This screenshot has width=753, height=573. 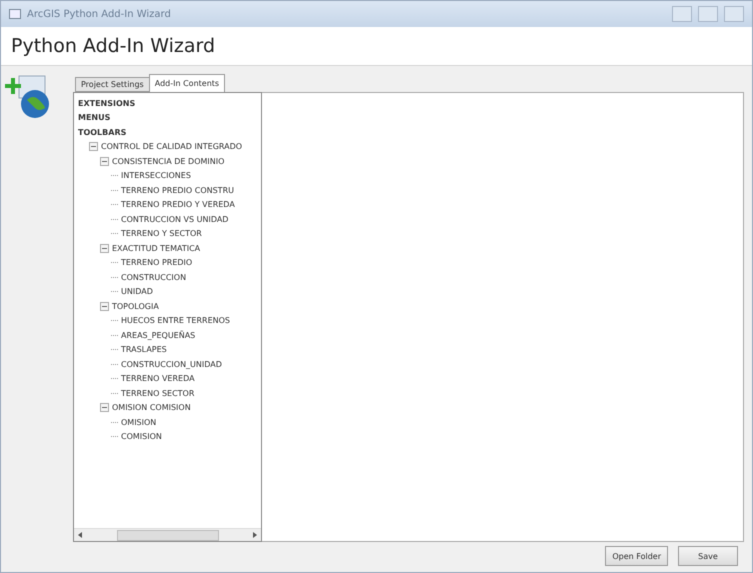 I want to click on wizard-title: Python Add-In Wizard, so click(x=113, y=46).